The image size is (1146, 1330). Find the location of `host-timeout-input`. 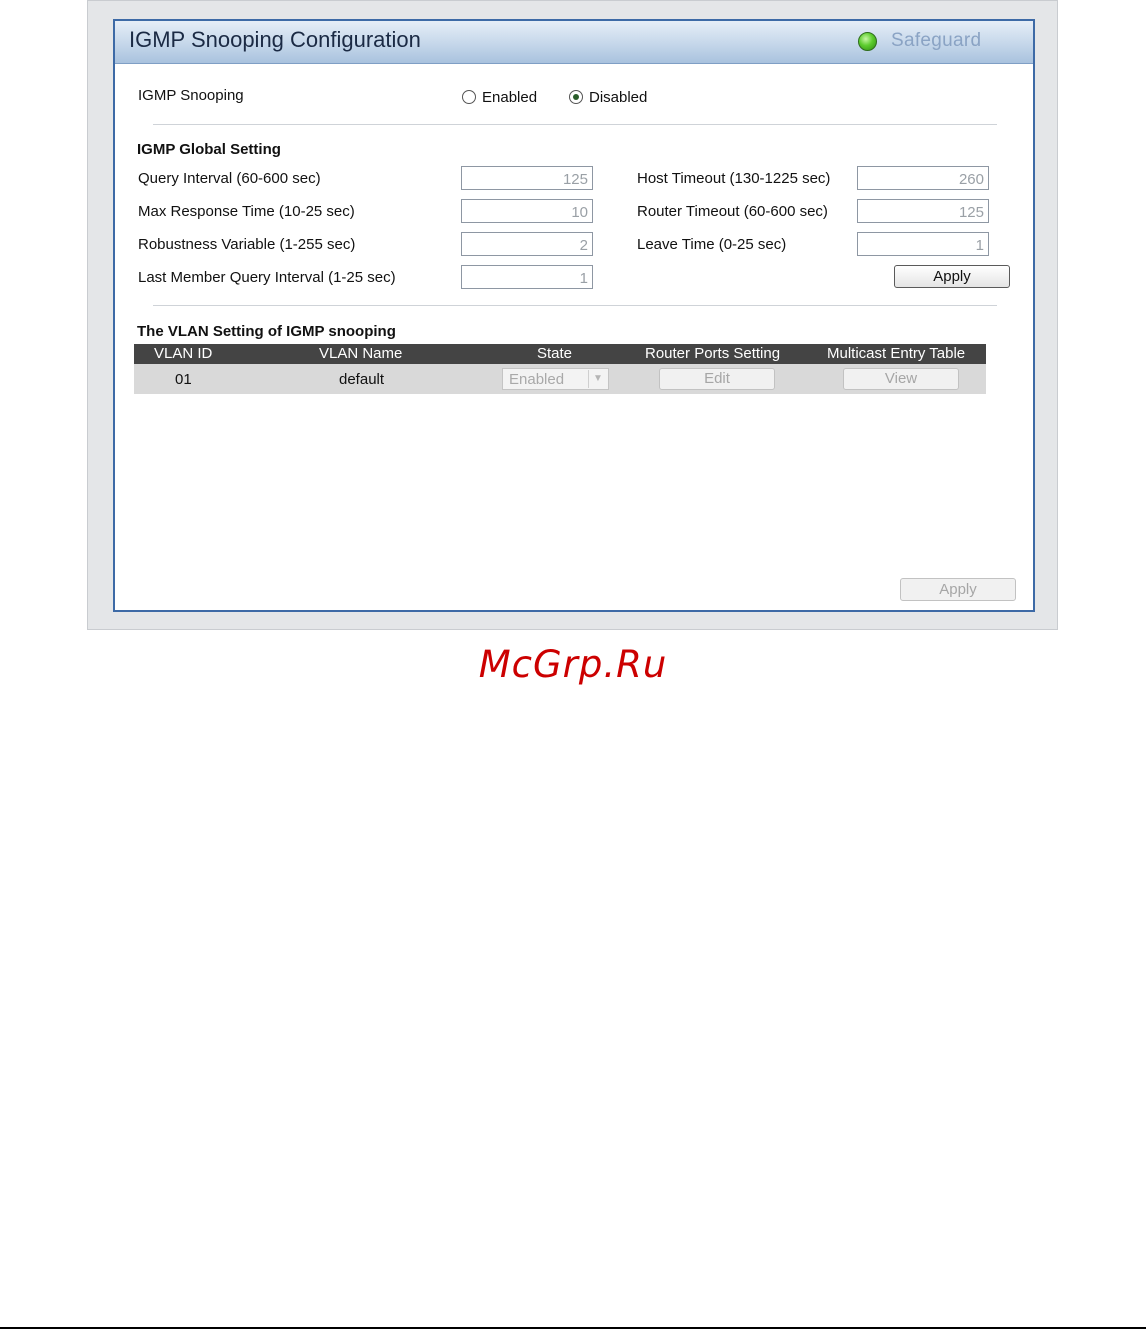

host-timeout-input is located at coordinates (923, 178).